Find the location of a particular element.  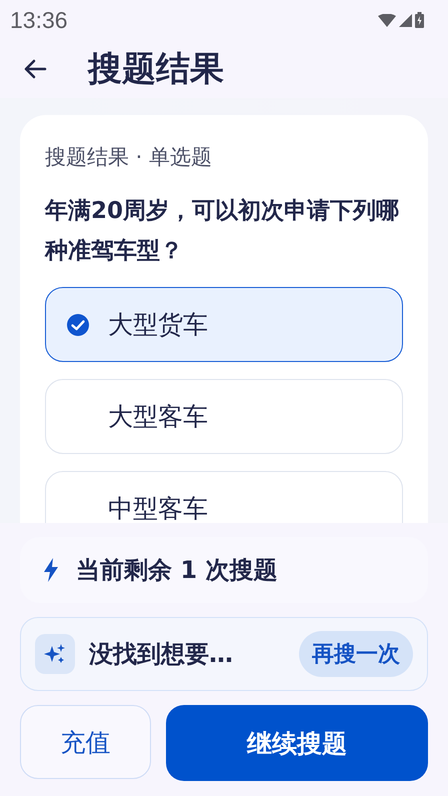

check-icon is located at coordinates (78, 324).